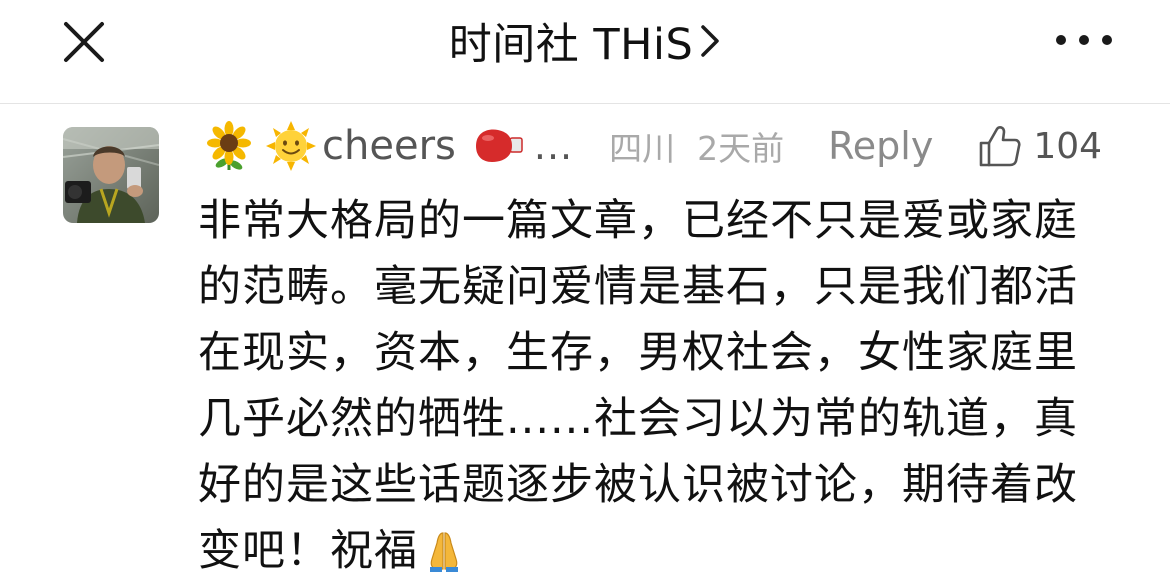  I want to click on username-text: cheers, so click(389, 146).